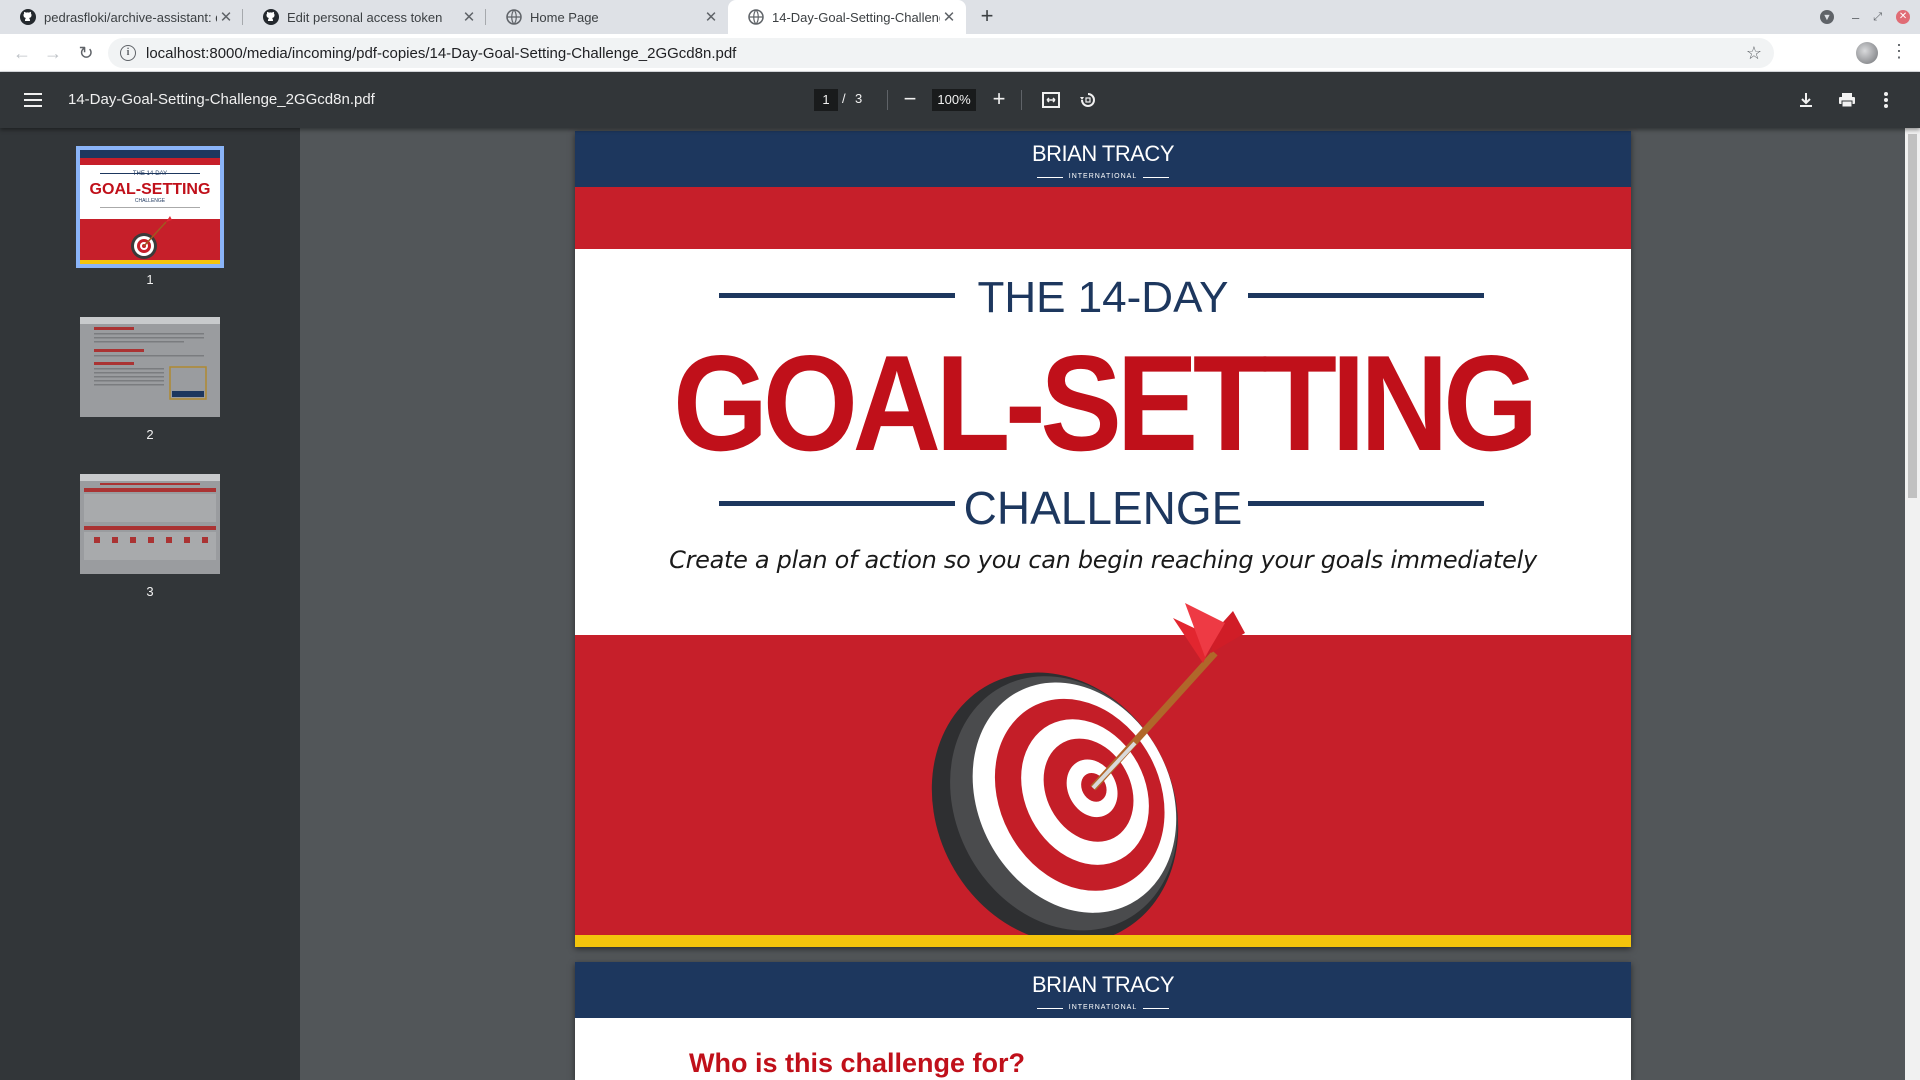 Image resolution: width=1920 pixels, height=1080 pixels. What do you see at coordinates (22, 53) in the screenshot?
I see `back-button: ←` at bounding box center [22, 53].